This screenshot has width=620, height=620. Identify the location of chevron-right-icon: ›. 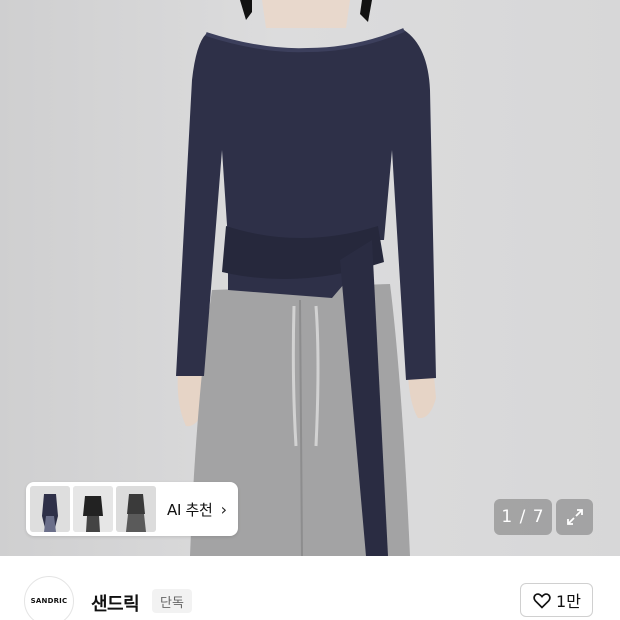
(223, 509).